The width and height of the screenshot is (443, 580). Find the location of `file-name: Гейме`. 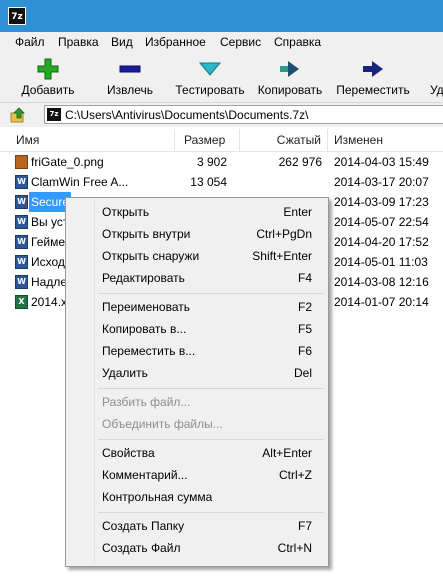

file-name: Гейме is located at coordinates (48, 242).